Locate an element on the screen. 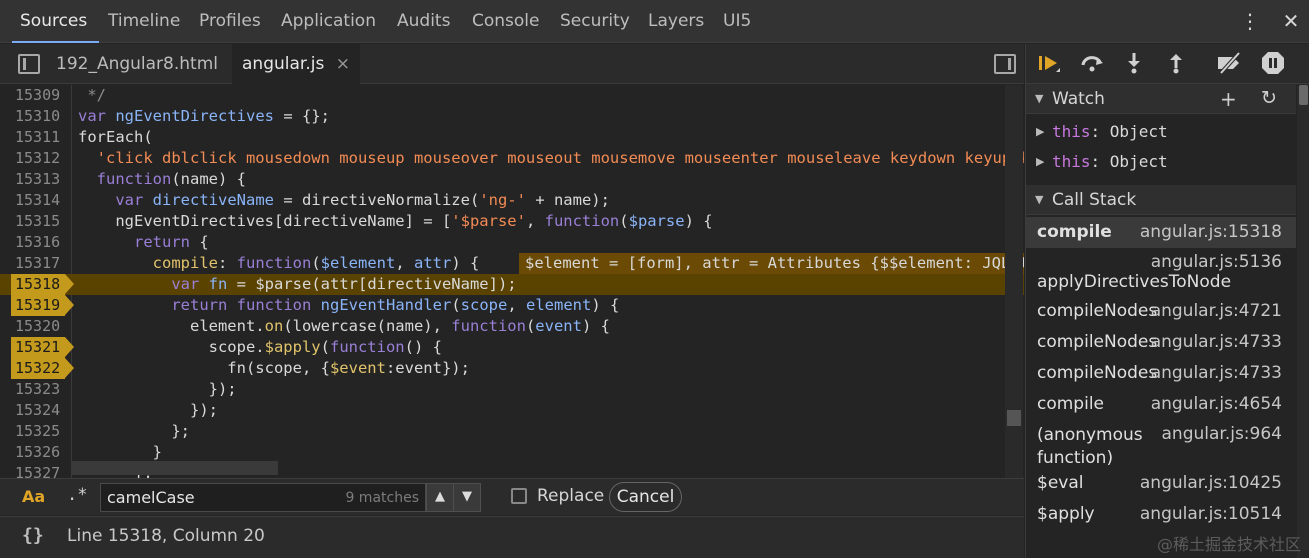 This screenshot has width=1309, height=558. line-number: 15309 is located at coordinates (33, 95).